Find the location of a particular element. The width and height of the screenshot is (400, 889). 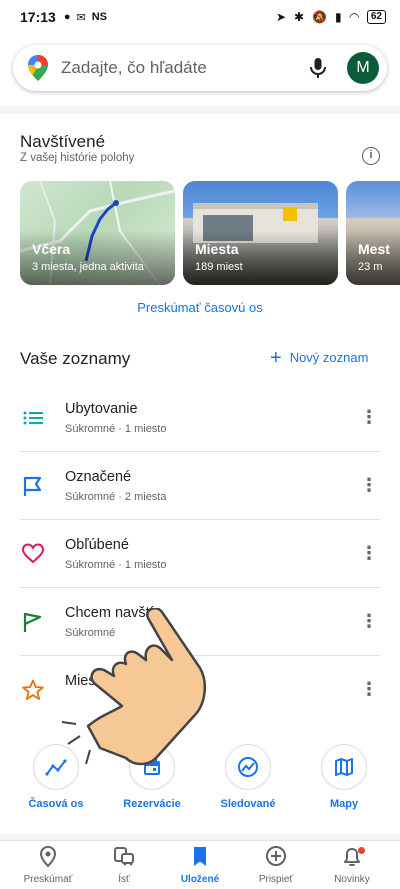

battery-icon: 62 is located at coordinates (376, 17).